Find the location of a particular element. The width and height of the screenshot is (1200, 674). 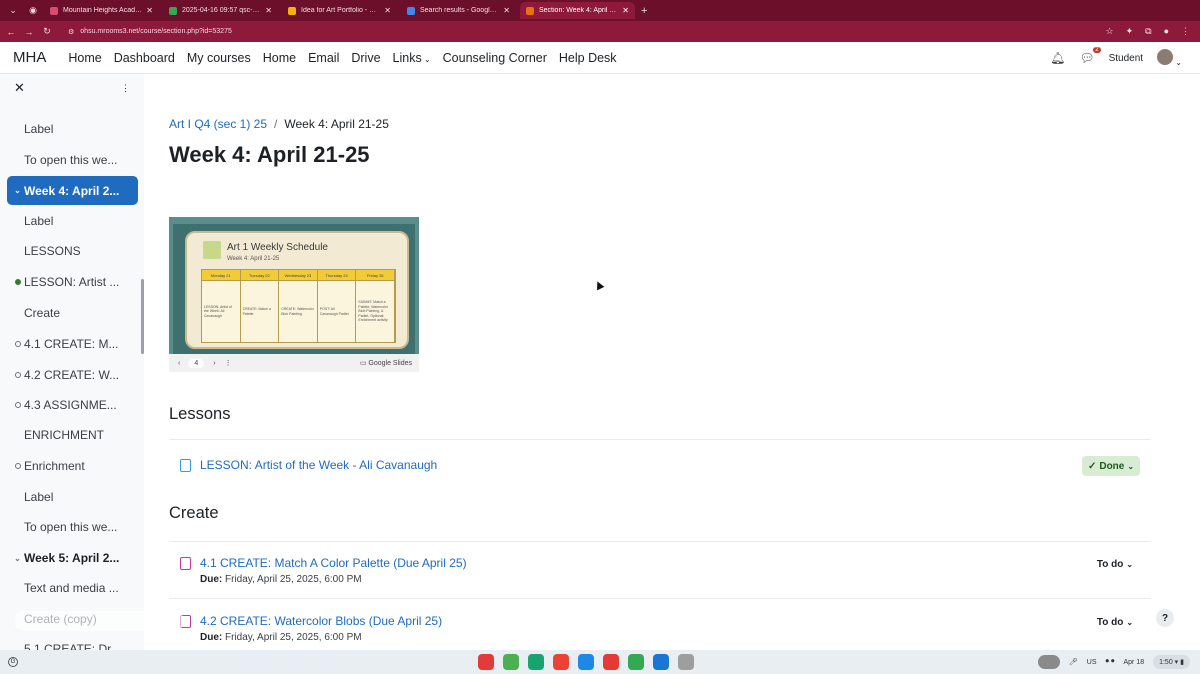

input-language: US is located at coordinates (1092, 662).